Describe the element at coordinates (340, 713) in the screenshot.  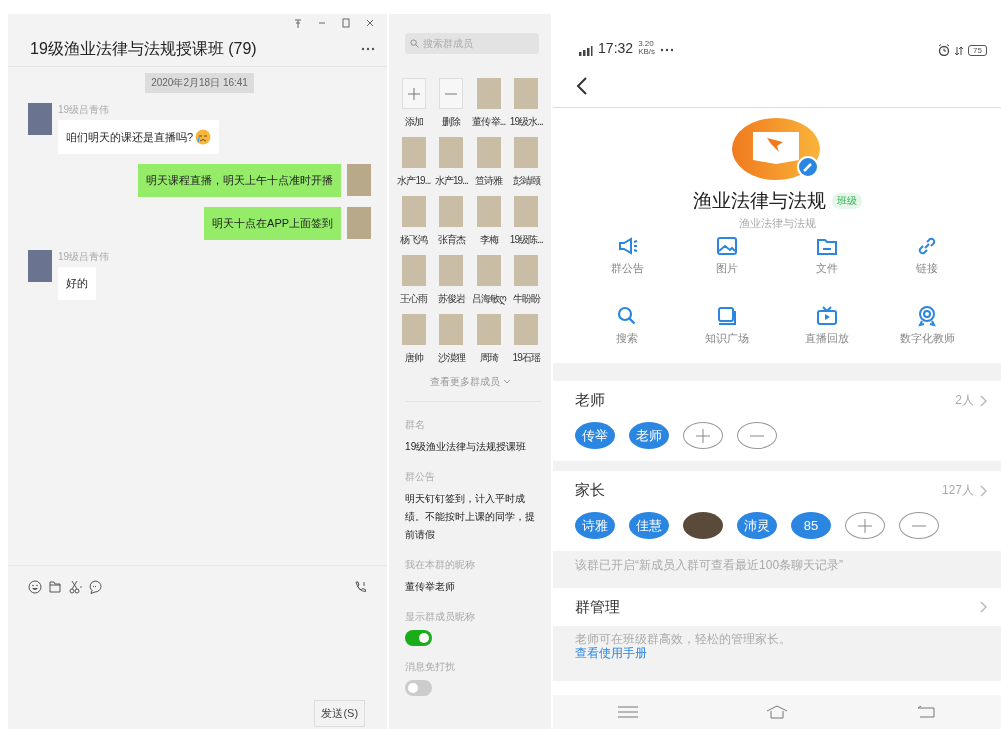
I see `send-button: 发送(S)` at that location.